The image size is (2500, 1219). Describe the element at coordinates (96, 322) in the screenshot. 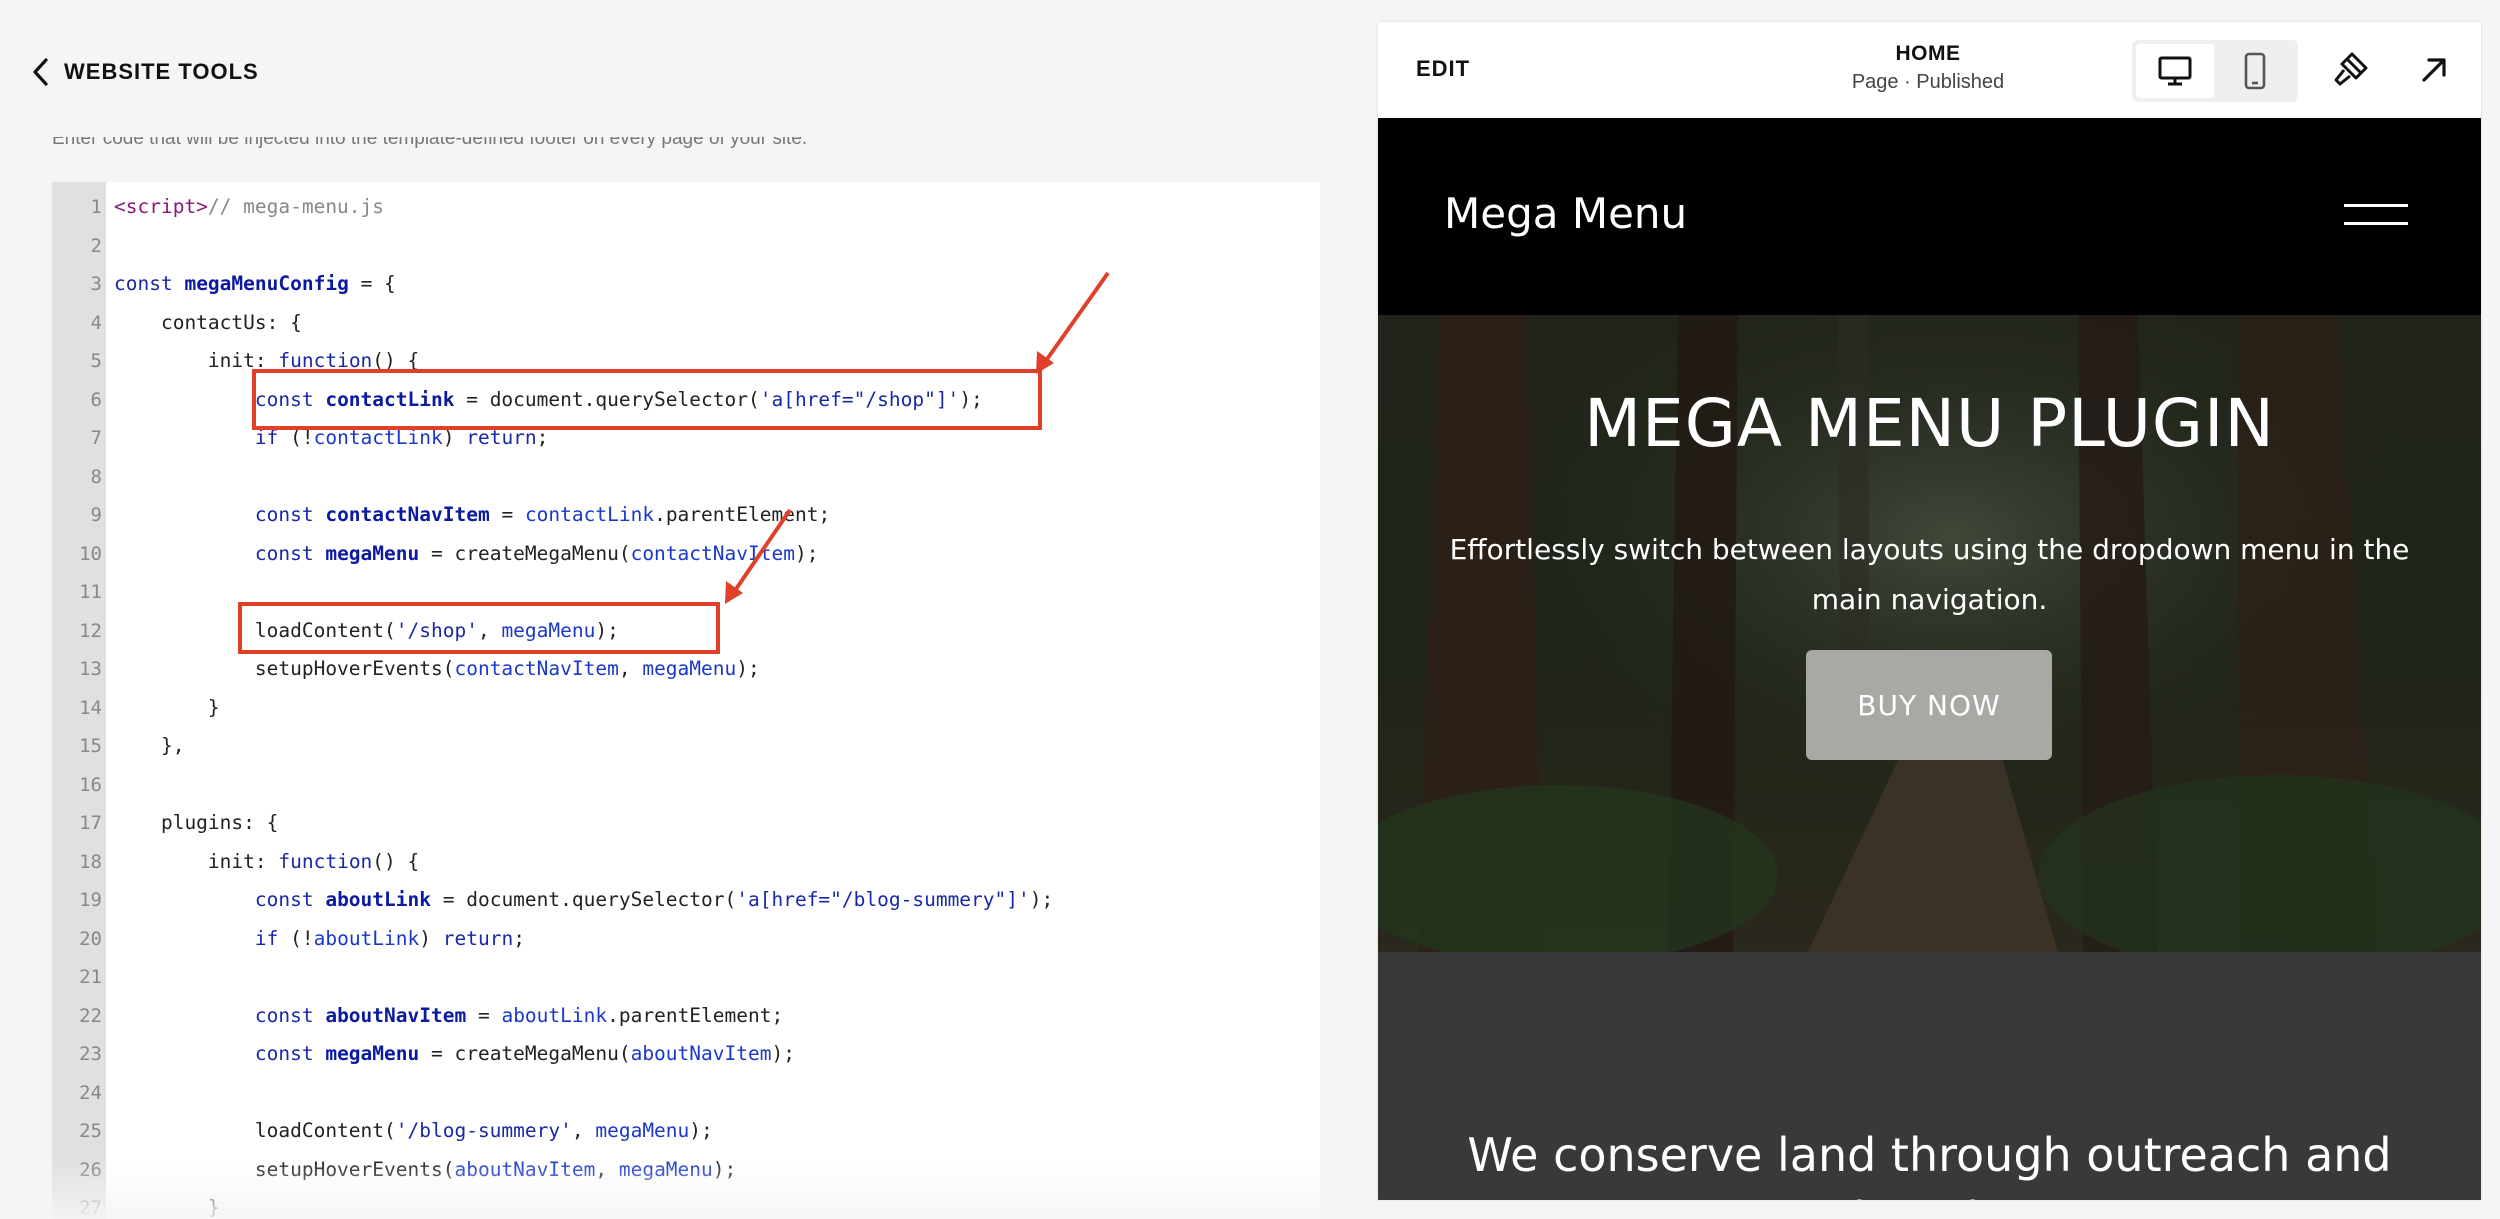

I see `line-number: 4` at that location.